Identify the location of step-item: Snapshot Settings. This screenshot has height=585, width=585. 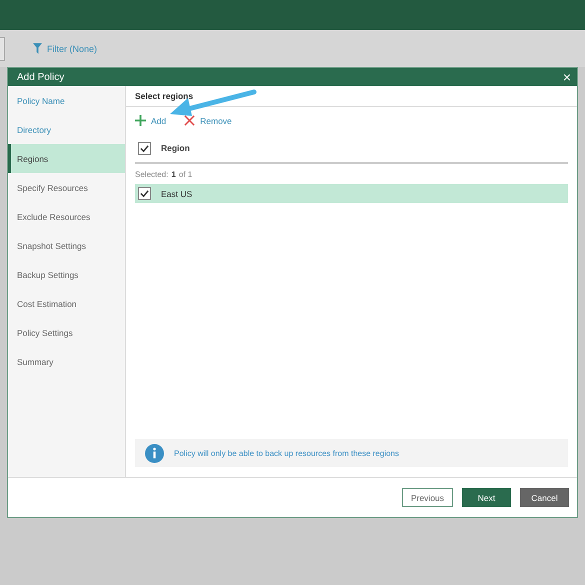
(66, 245).